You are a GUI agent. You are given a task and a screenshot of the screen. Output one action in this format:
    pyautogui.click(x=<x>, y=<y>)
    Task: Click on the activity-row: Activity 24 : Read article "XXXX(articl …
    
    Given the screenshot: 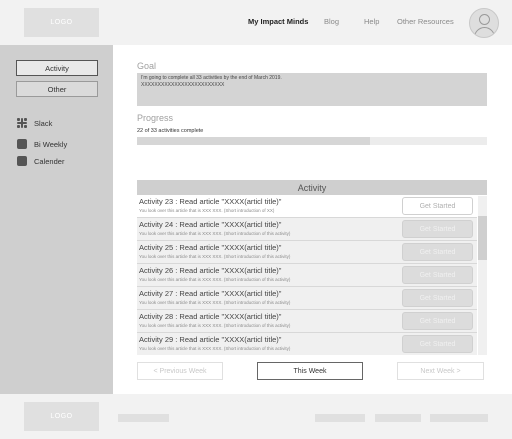 What is the action you would take?
    pyautogui.click(x=307, y=229)
    